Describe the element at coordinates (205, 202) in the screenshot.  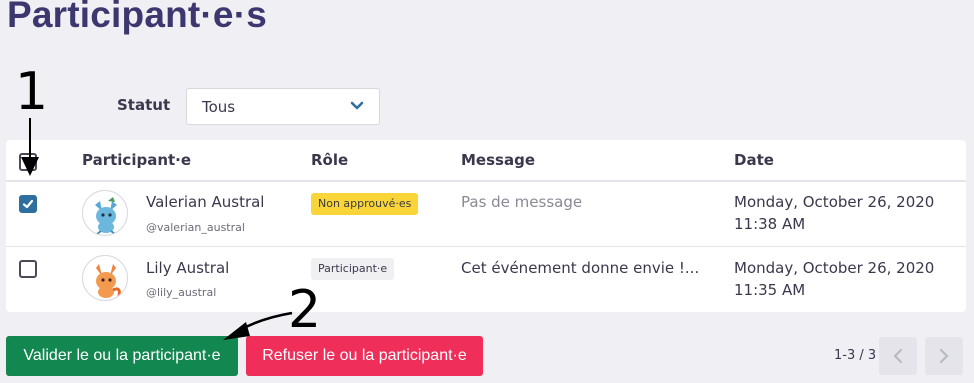
I see `participant-name: Valerian Austral` at that location.